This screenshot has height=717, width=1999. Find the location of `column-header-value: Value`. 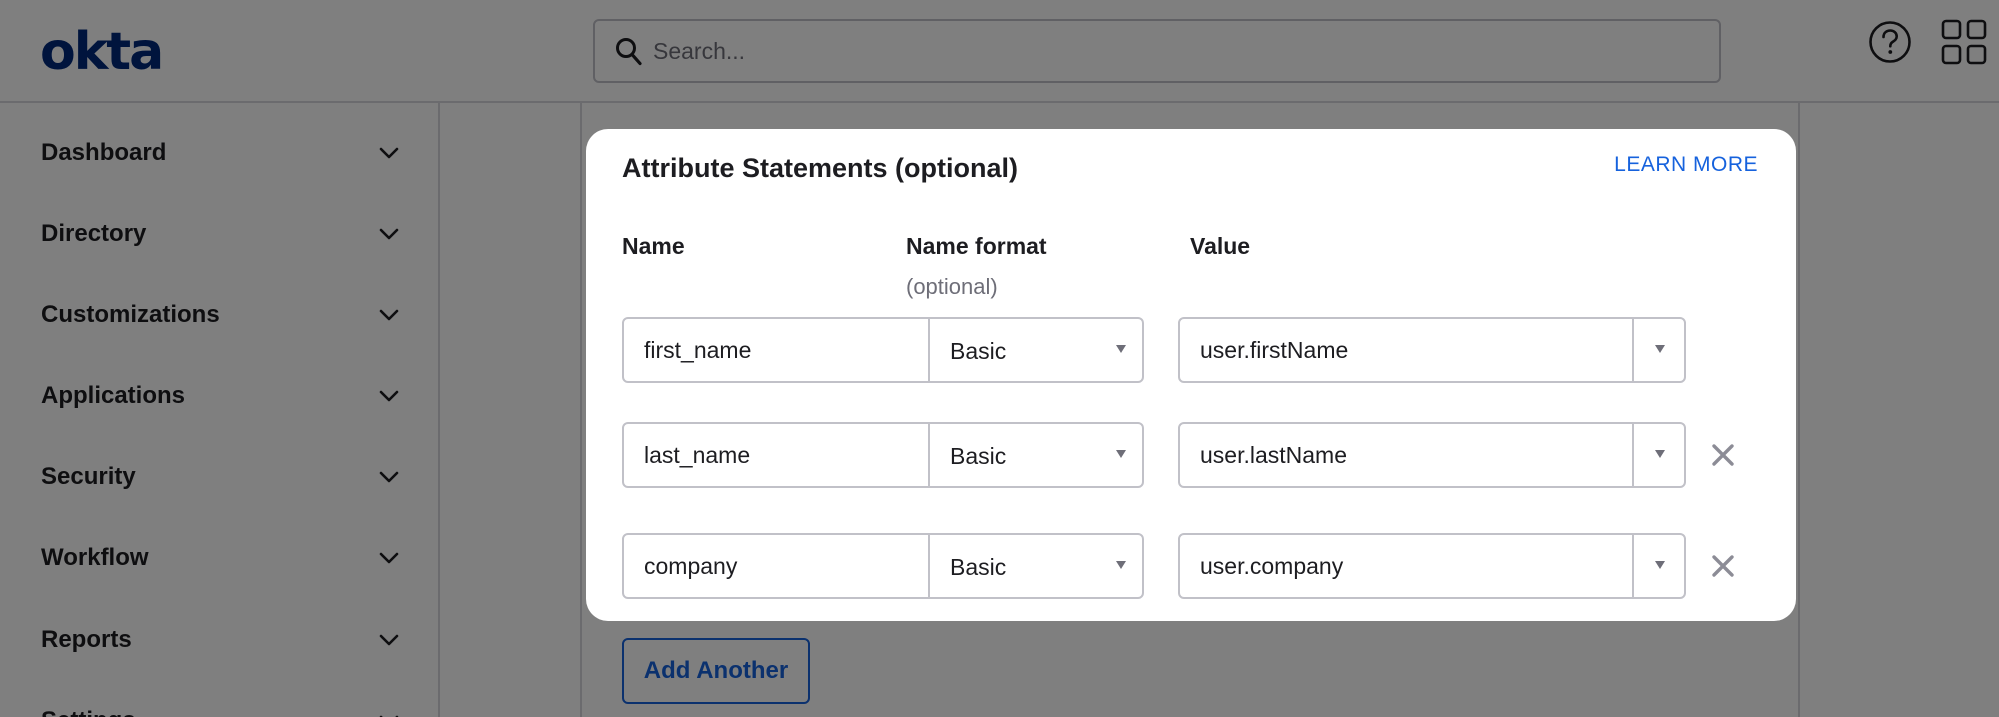

column-header-value: Value is located at coordinates (1220, 246).